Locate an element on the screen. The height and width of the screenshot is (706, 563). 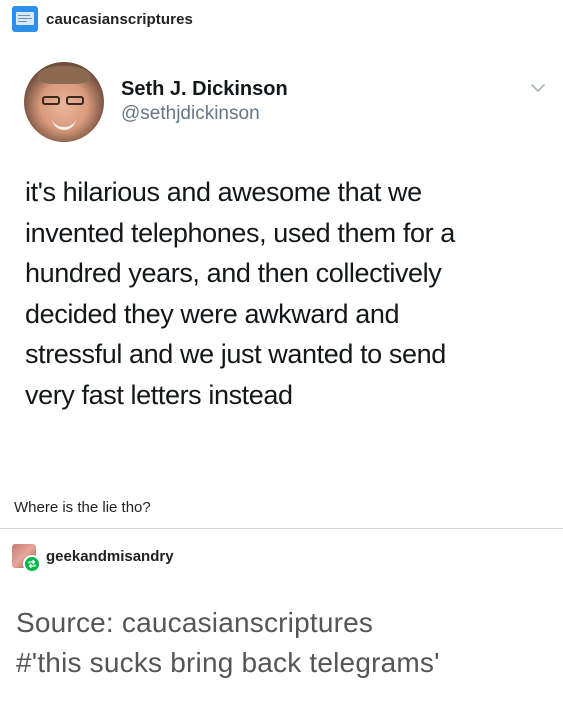
blog-avatar is located at coordinates (25, 19).